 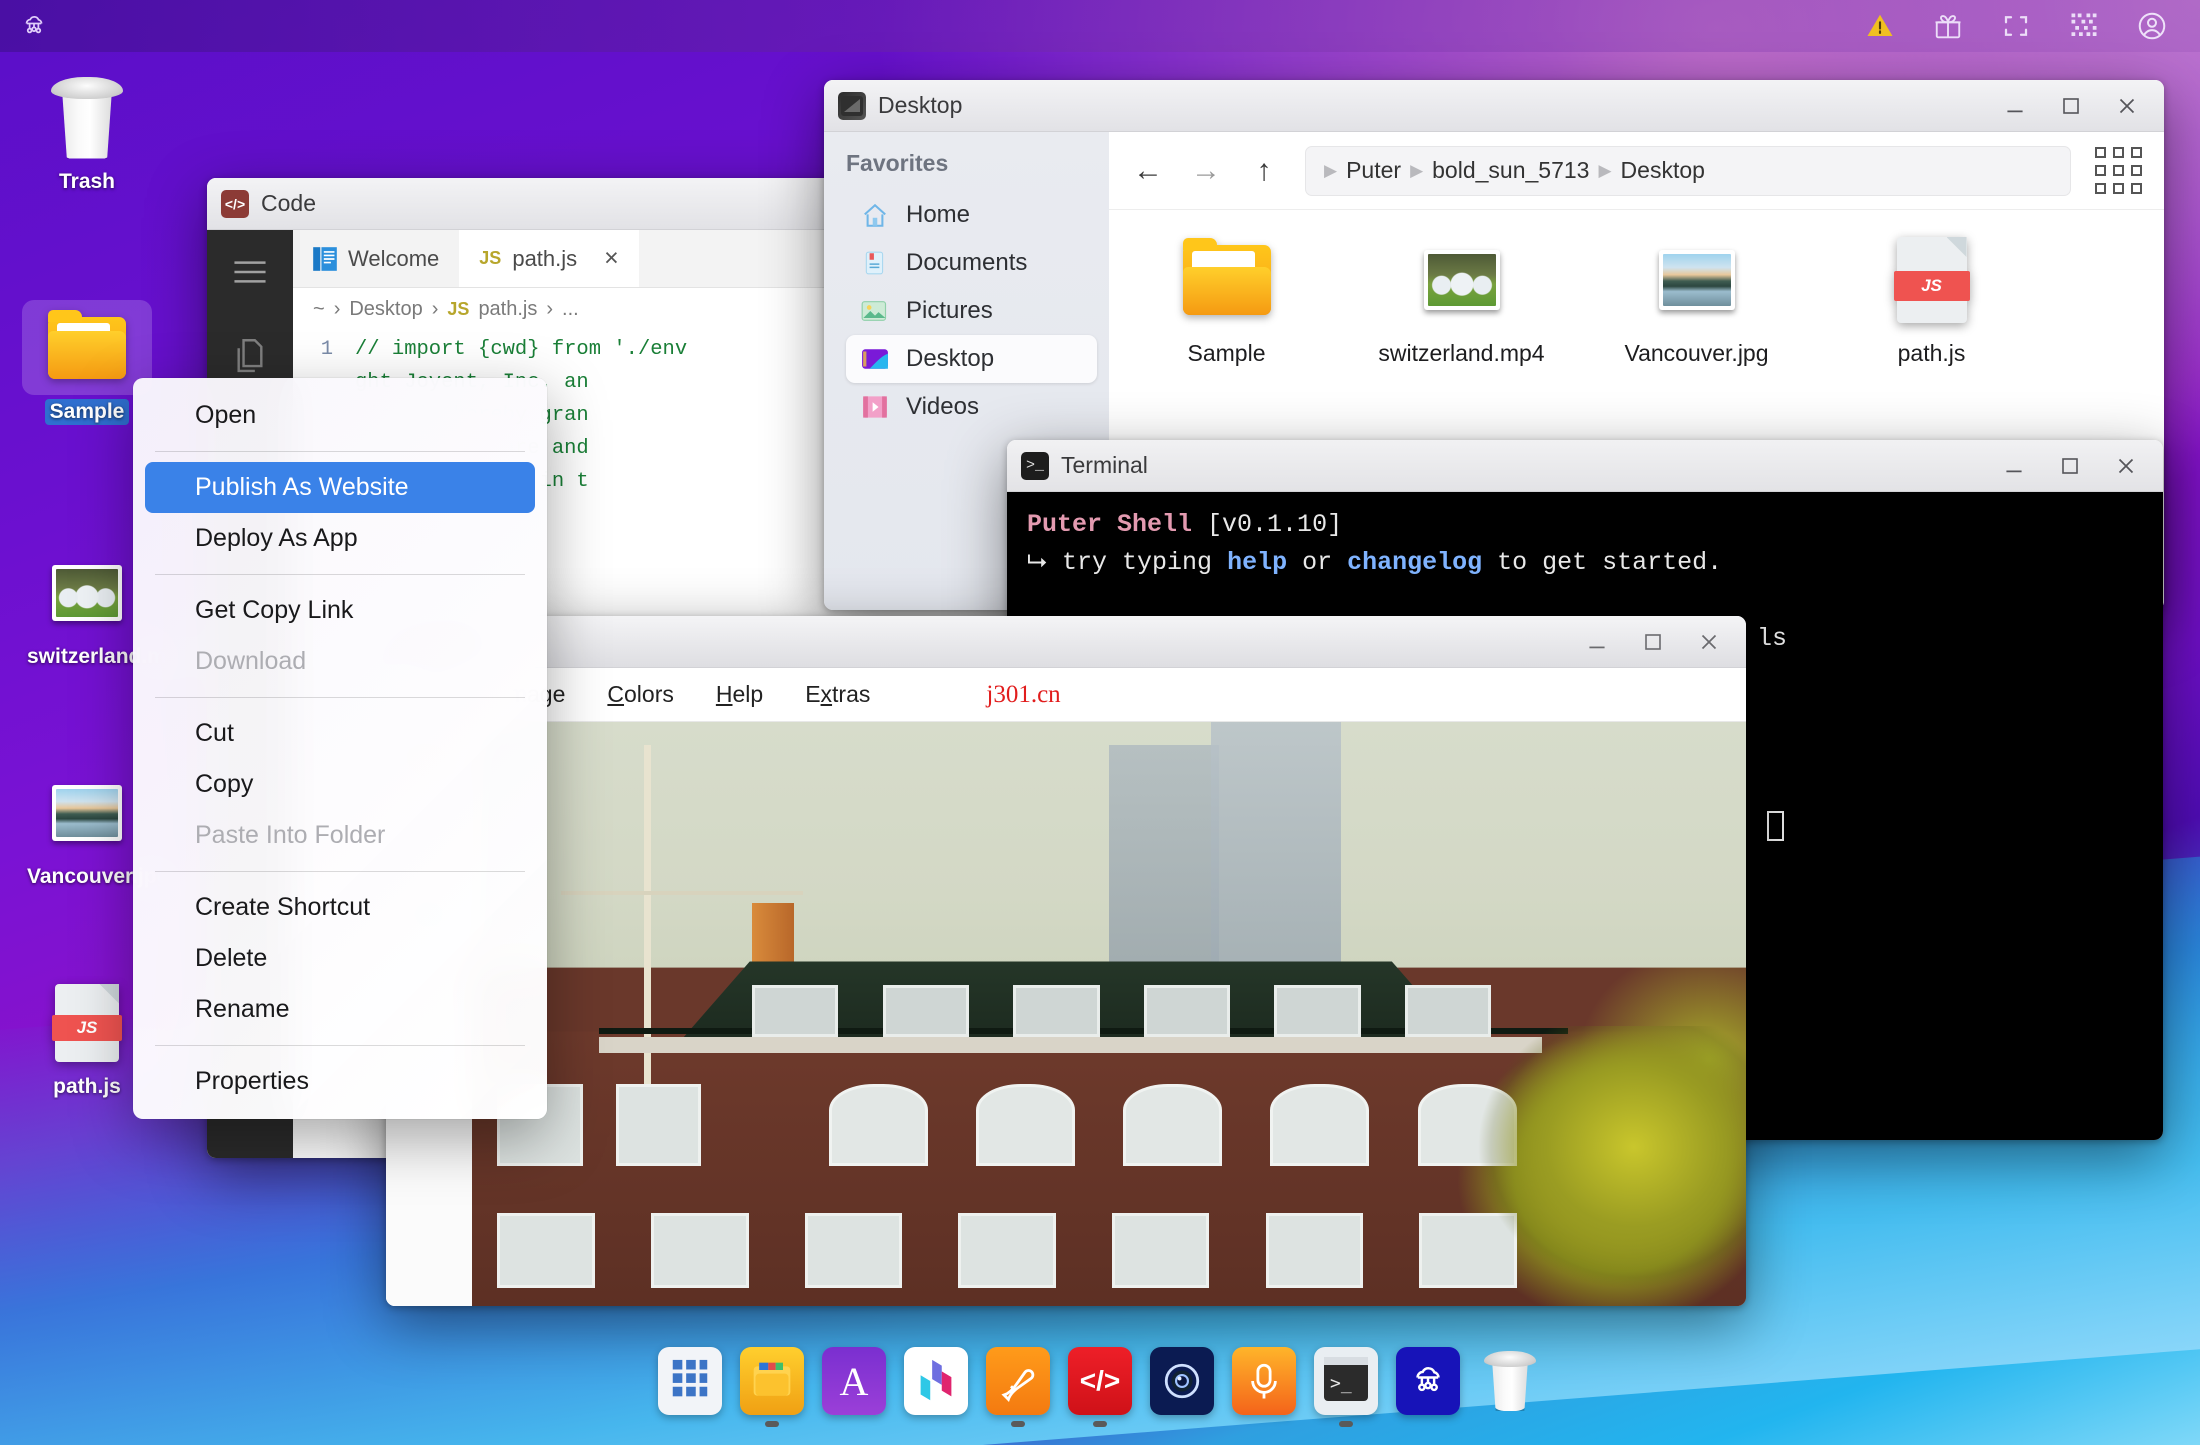 What do you see at coordinates (936, 1387) in the screenshot?
I see `dock-item-polotno` at bounding box center [936, 1387].